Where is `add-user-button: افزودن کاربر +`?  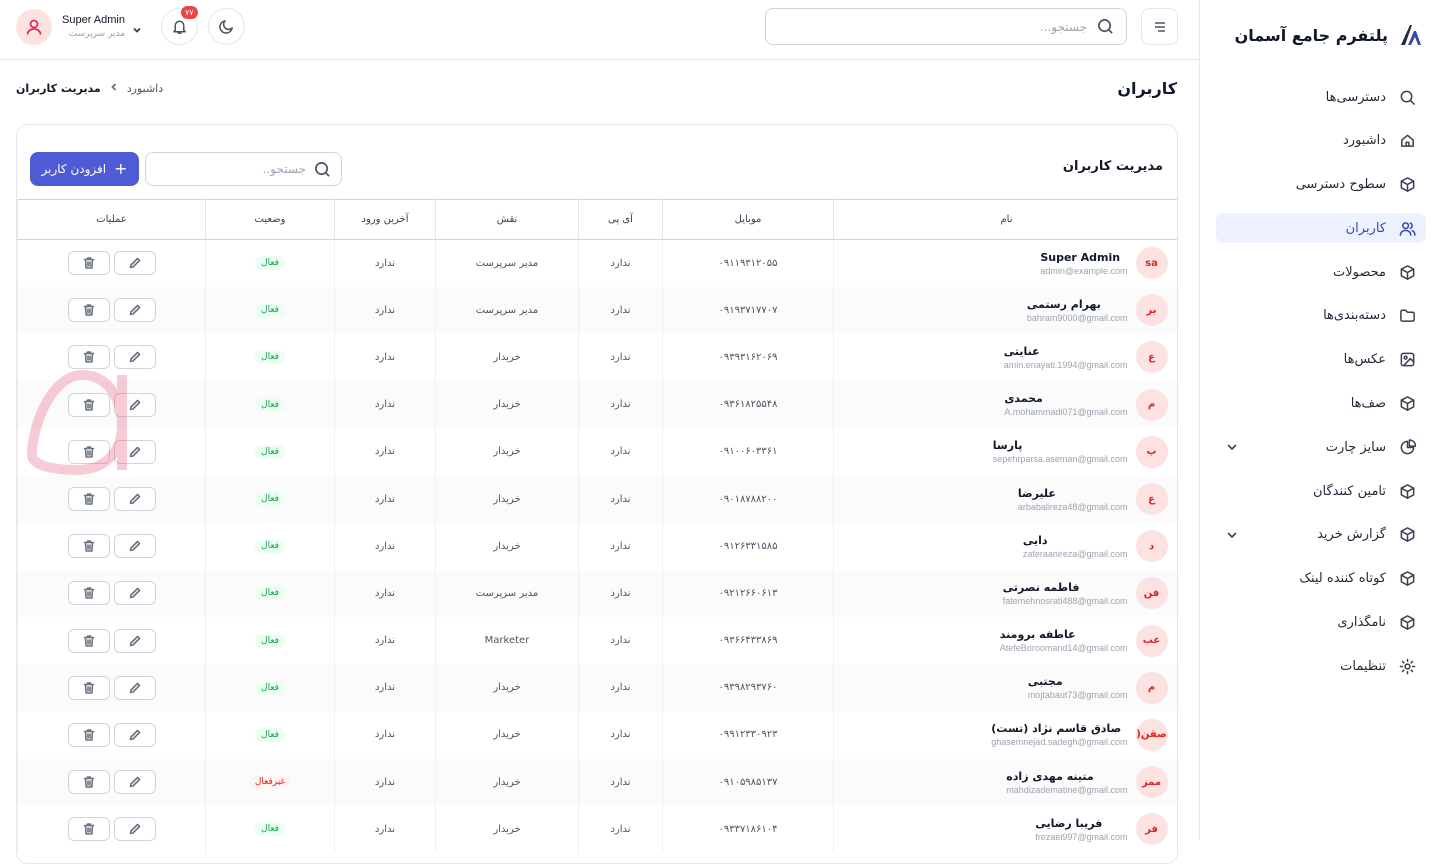 add-user-button: افزودن کاربر + is located at coordinates (84, 169).